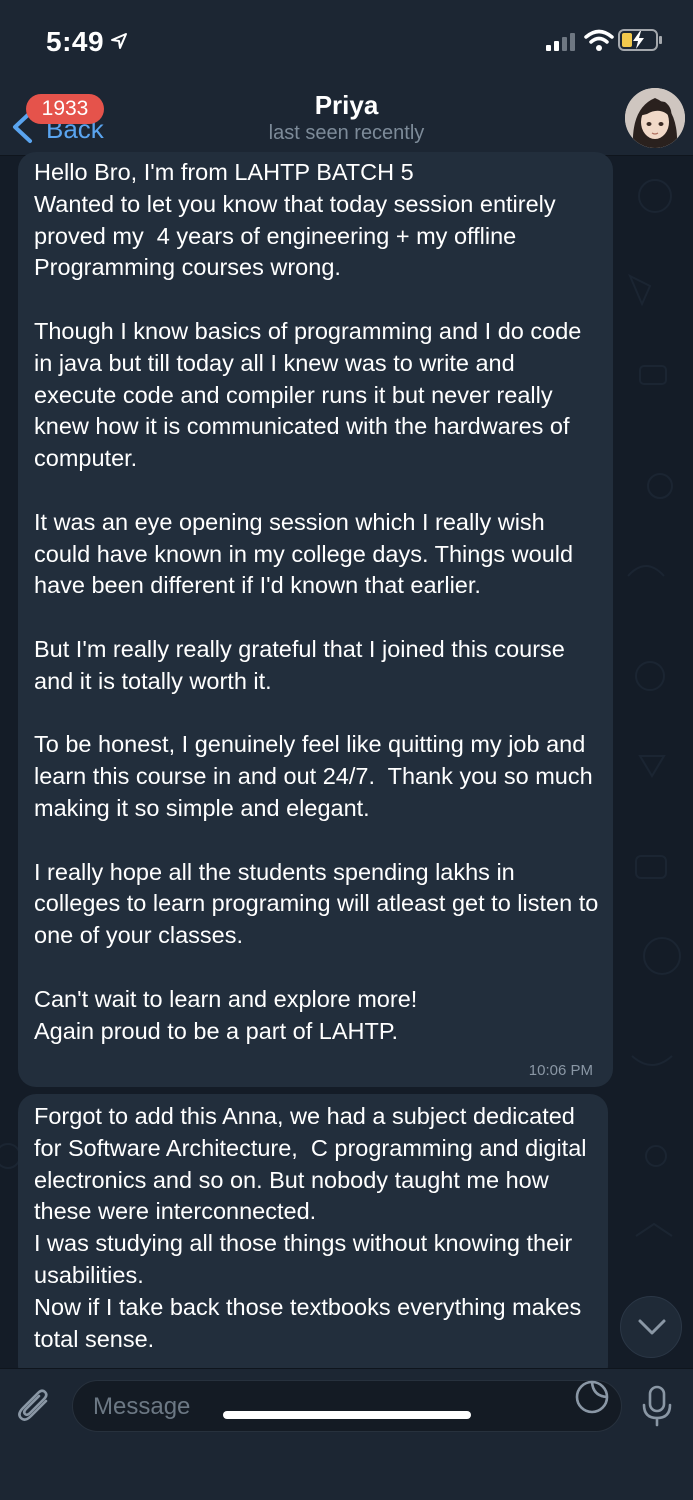 This screenshot has height=1500, width=693. I want to click on chevron-down-icon, so click(652, 1327).